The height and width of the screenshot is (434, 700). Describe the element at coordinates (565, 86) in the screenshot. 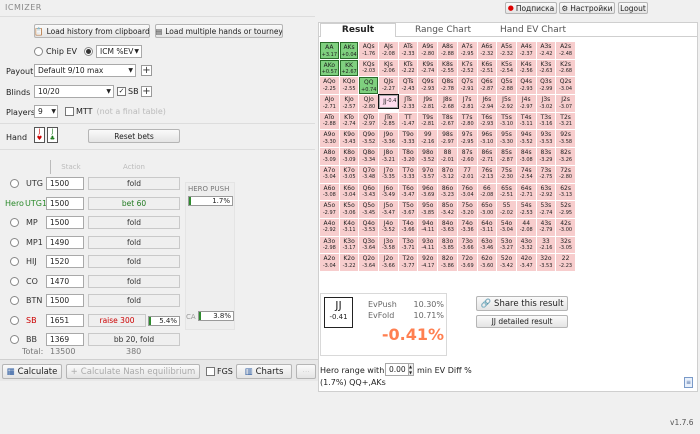

I see `range-cell: Q2s -3.04` at that location.